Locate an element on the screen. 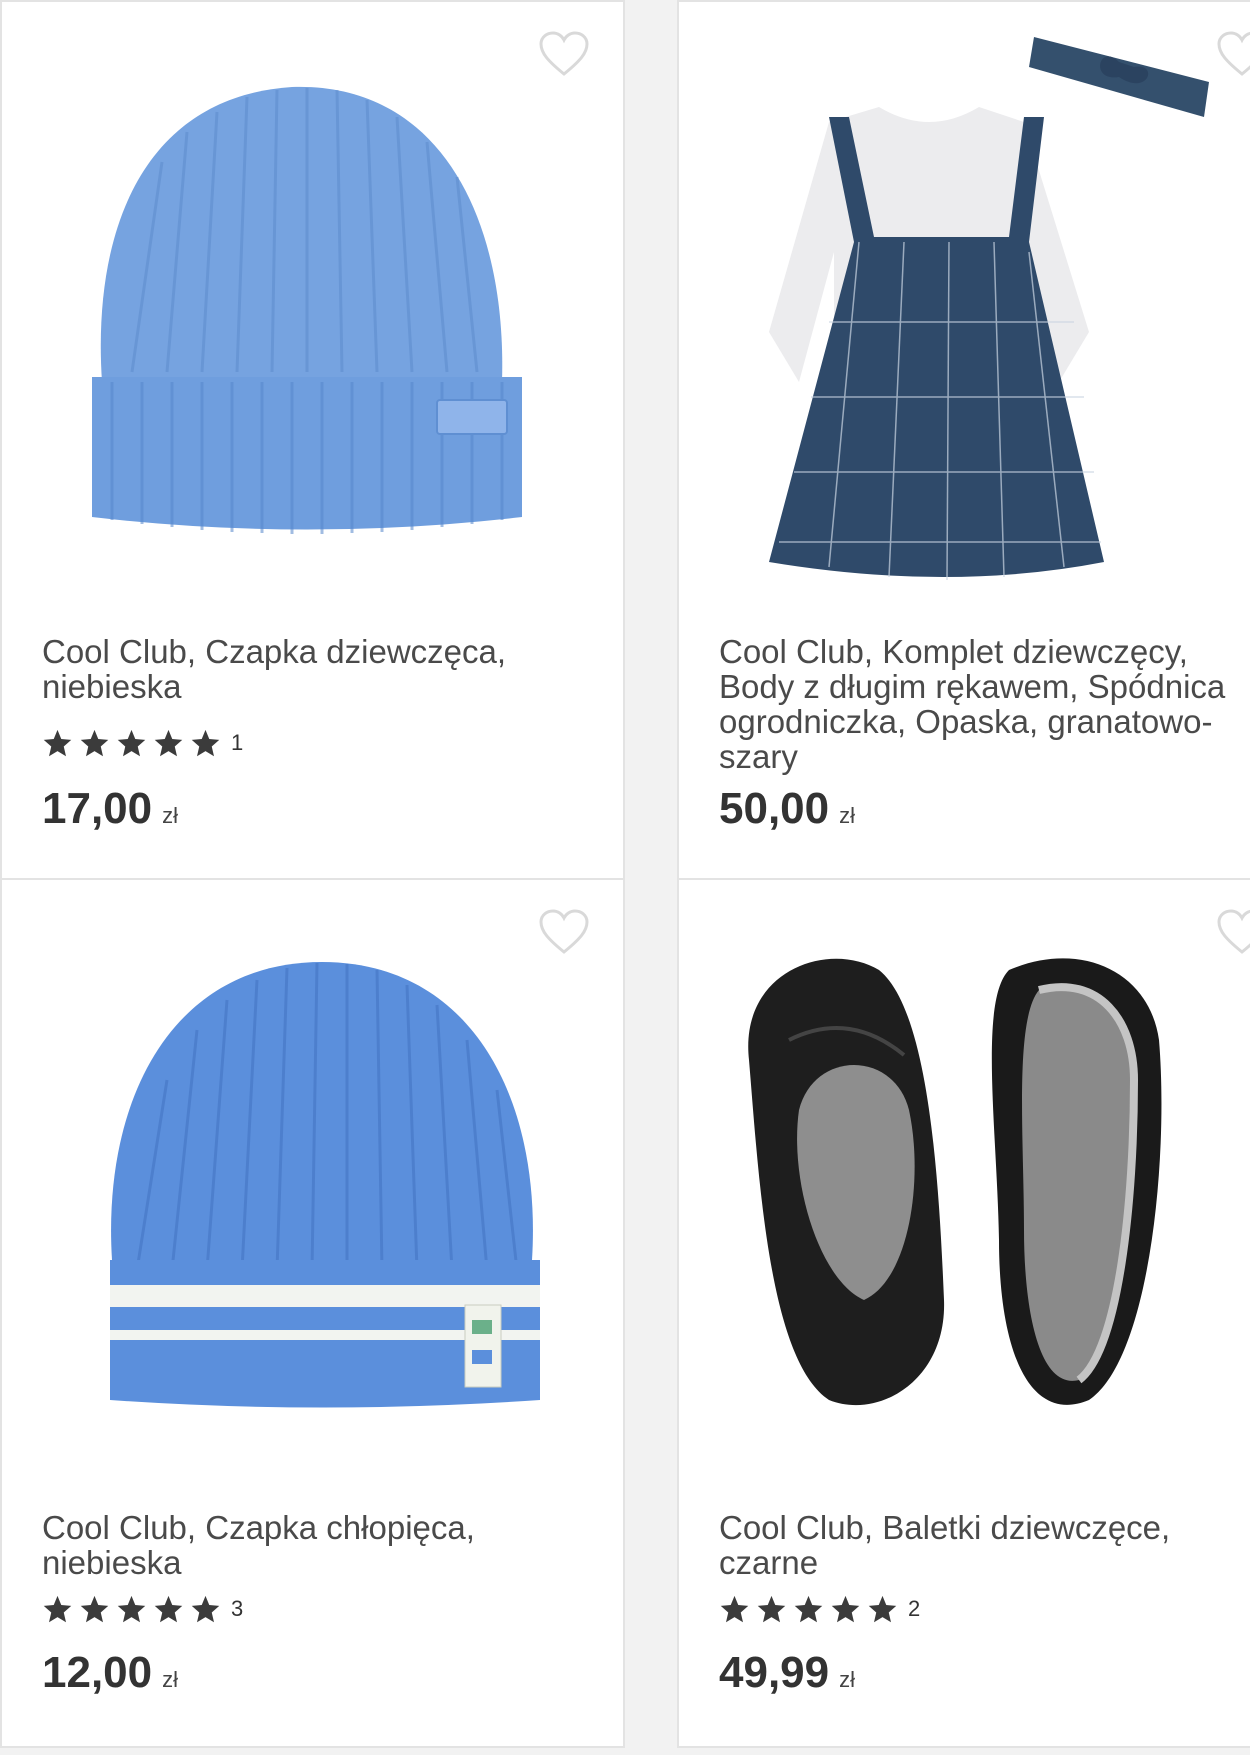 This screenshot has width=1250, height=1755. product-title-line: Cool Club, Czapka dziewczęca, is located at coordinates (274, 651).